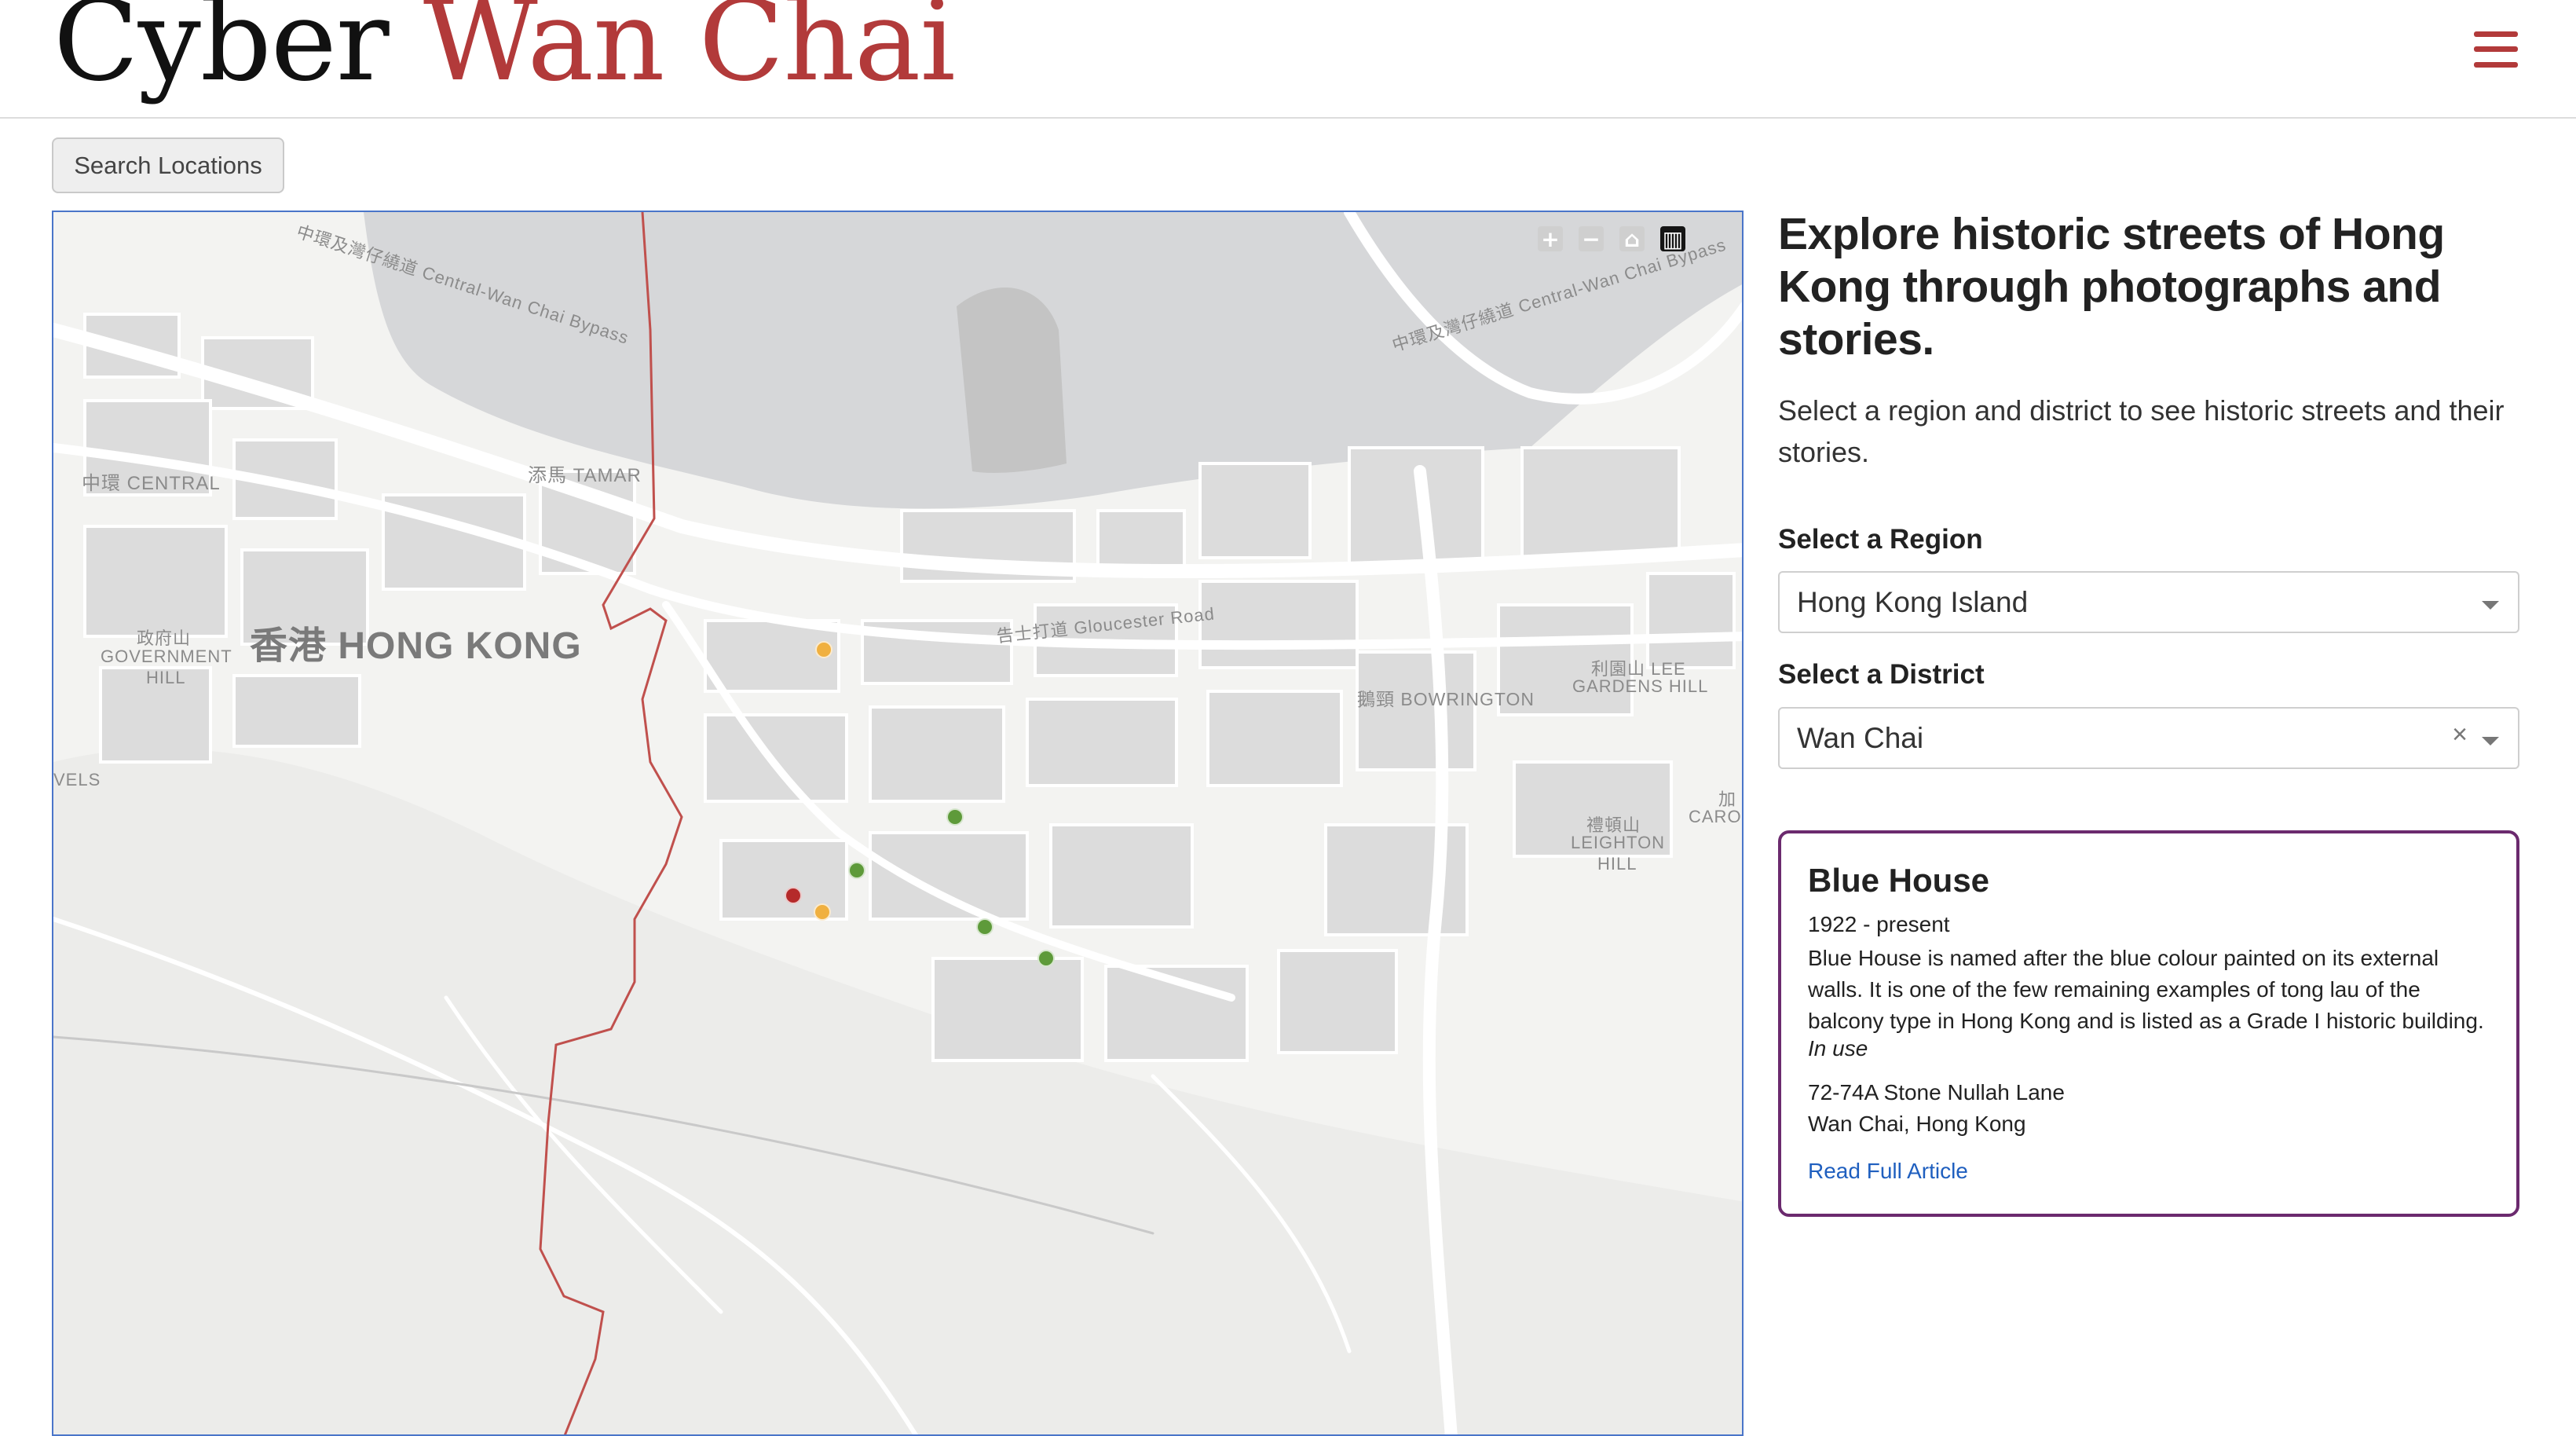 The image size is (2576, 1436). I want to click on map-label-gov-hill-3: HILL, so click(166, 678).